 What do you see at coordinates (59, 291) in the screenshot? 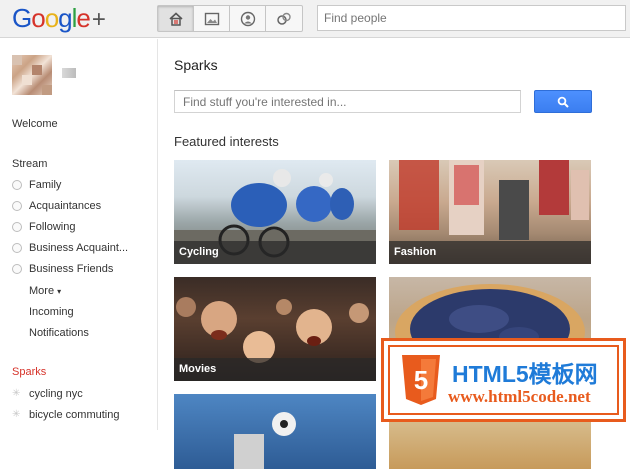
I see `dropdown-arrow-icon: ▾` at bounding box center [59, 291].